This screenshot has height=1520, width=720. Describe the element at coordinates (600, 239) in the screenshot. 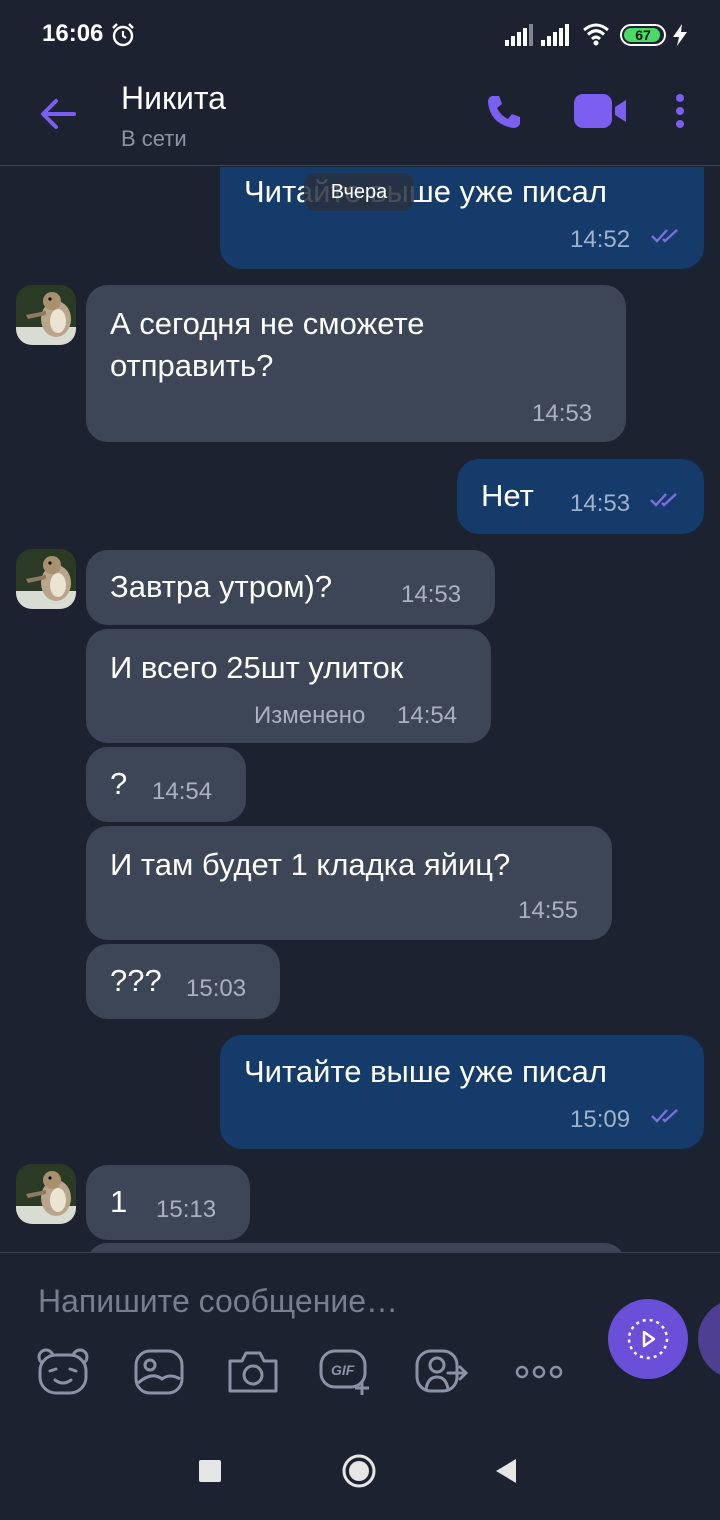

I see `message-time: 14:52` at that location.